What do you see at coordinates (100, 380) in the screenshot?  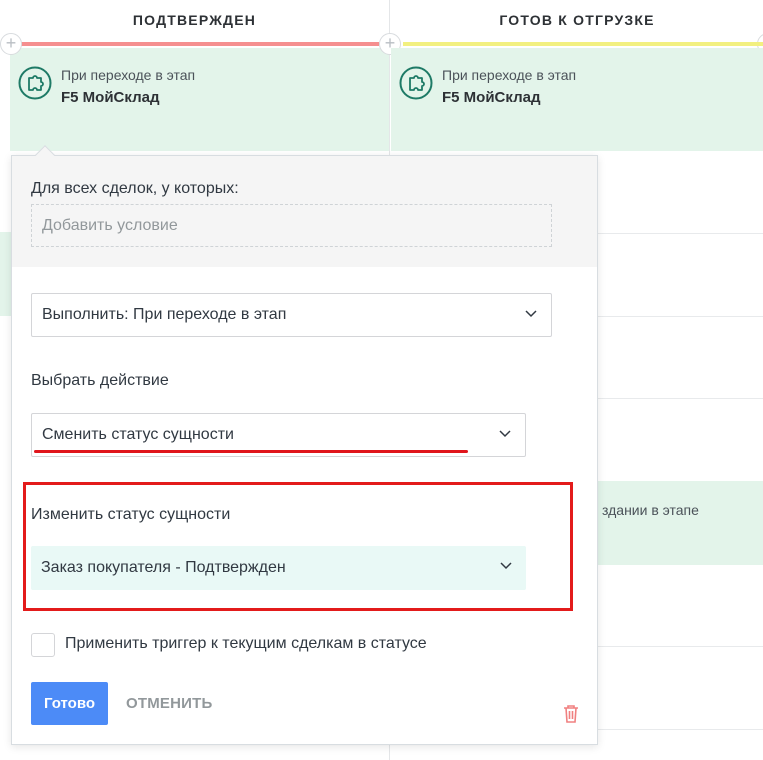 I see `action-label: Выбрать действие` at bounding box center [100, 380].